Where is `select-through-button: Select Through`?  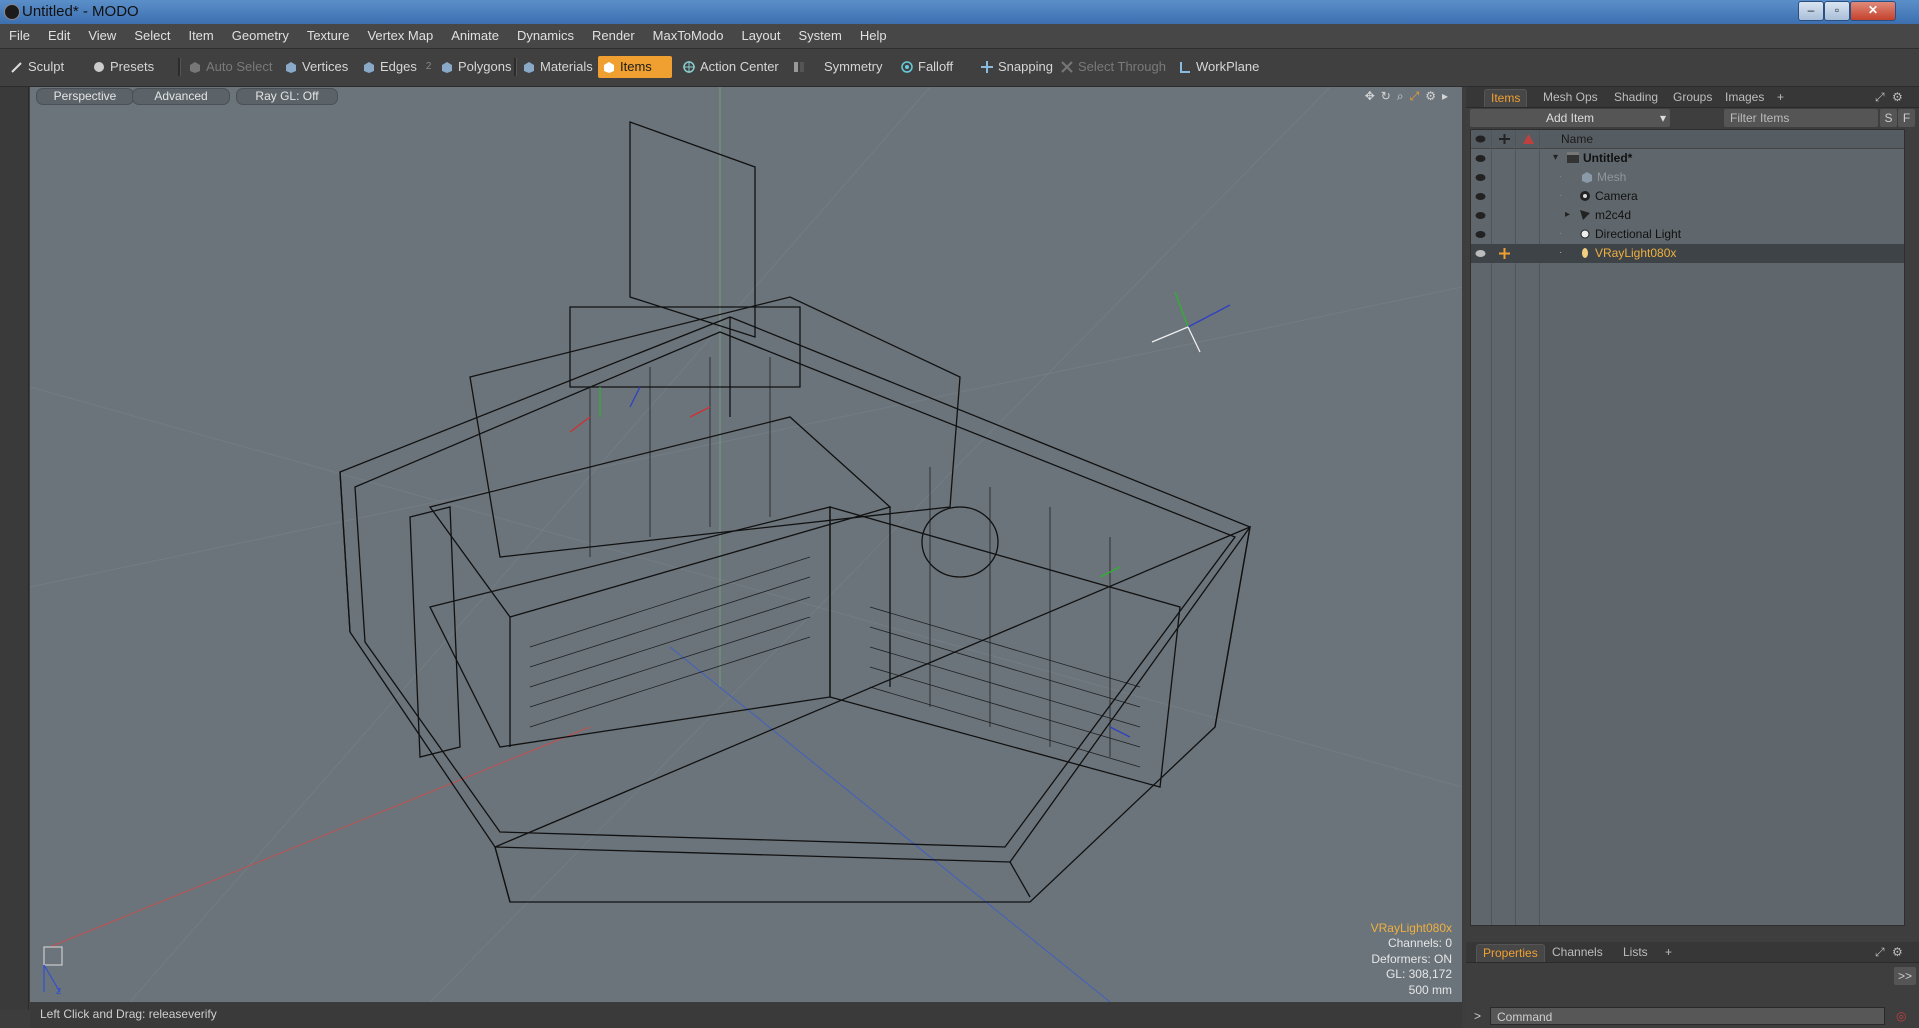 select-through-button: Select Through is located at coordinates (1113, 67).